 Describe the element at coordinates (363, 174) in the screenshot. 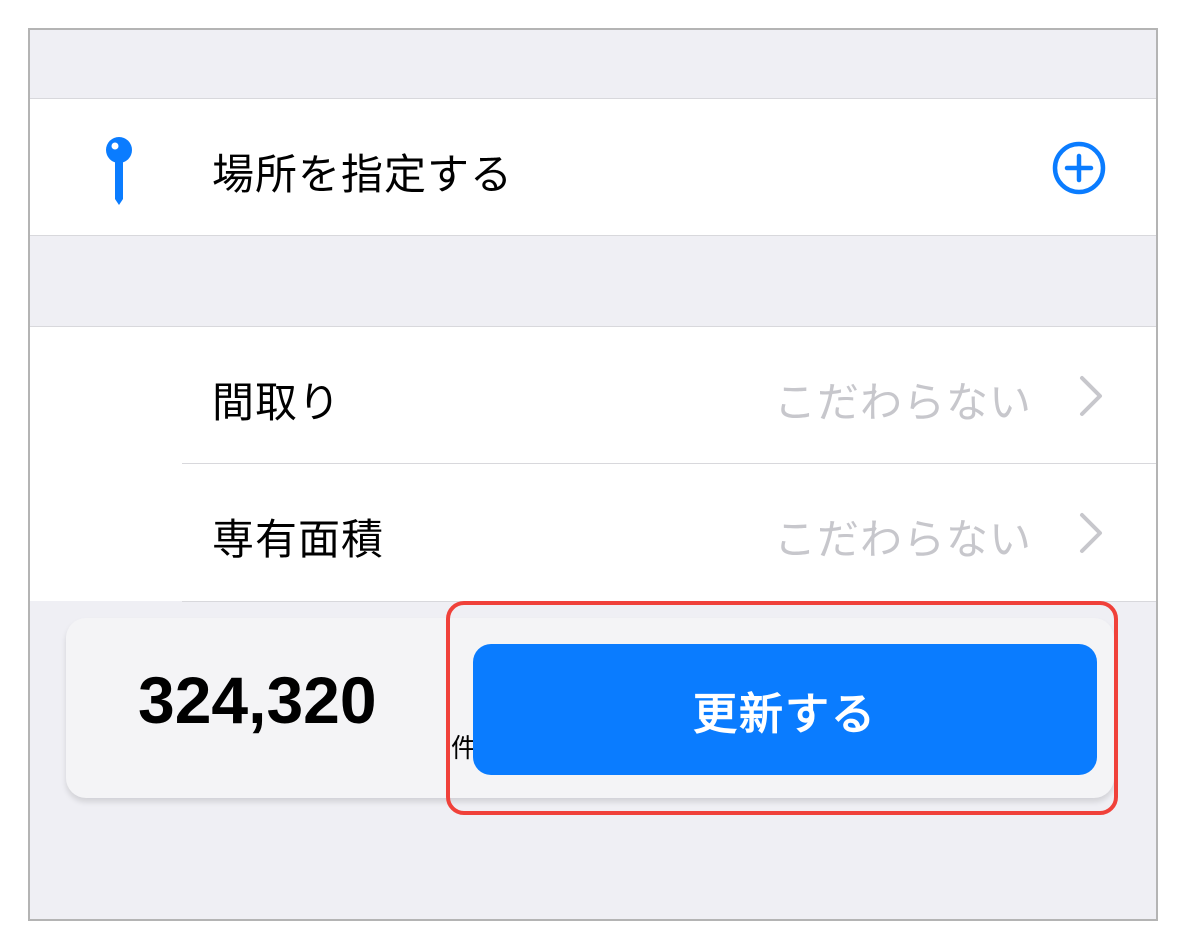

I see `location-label: 場所を指定する` at that location.